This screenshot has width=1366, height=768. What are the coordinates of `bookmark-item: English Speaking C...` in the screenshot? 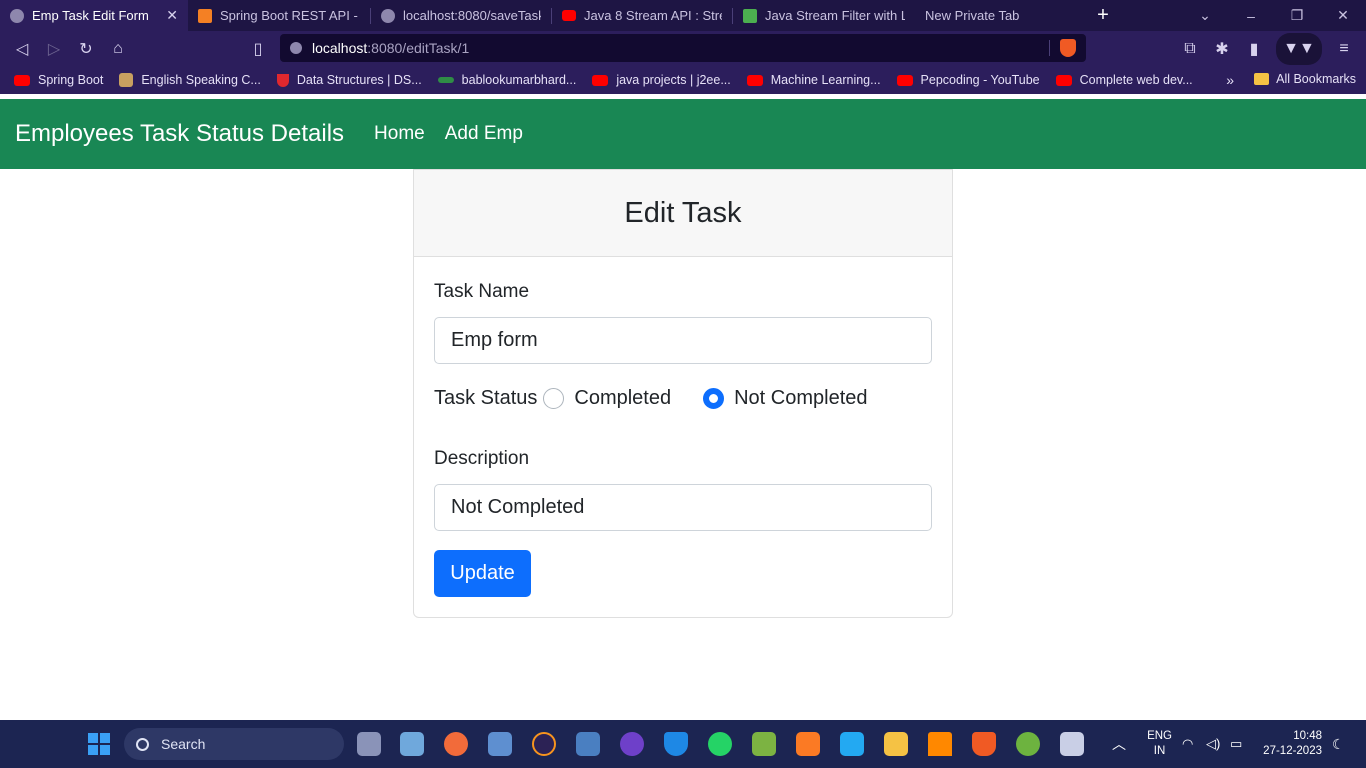 It's located at (190, 80).